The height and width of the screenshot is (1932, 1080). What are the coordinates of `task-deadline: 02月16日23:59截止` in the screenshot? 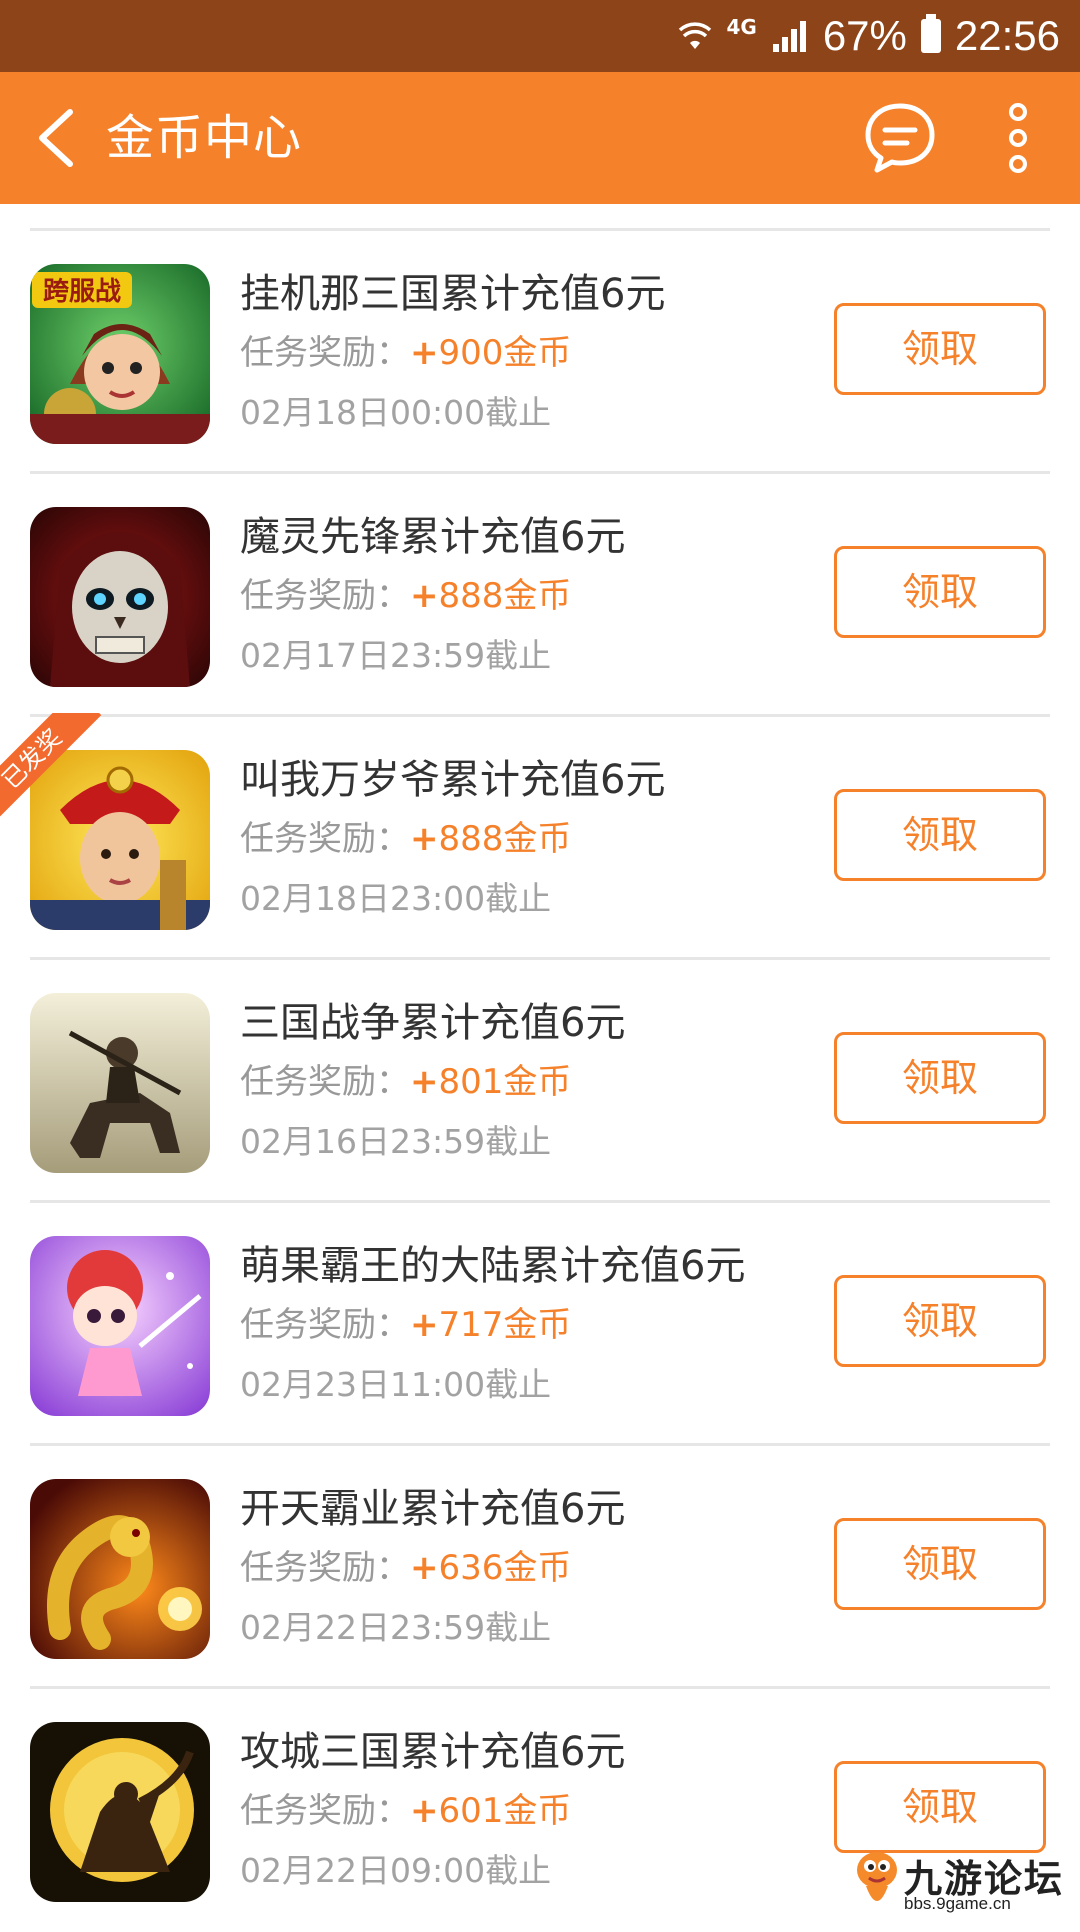 It's located at (396, 1141).